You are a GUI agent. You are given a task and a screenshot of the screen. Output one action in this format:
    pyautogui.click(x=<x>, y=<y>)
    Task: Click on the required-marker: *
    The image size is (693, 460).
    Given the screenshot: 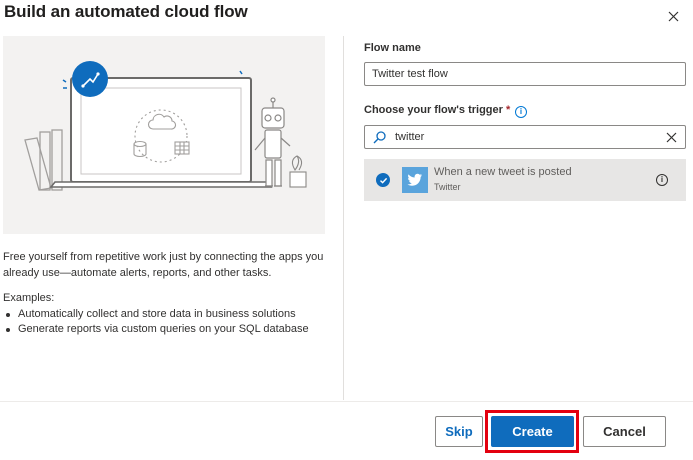 What is the action you would take?
    pyautogui.click(x=508, y=110)
    